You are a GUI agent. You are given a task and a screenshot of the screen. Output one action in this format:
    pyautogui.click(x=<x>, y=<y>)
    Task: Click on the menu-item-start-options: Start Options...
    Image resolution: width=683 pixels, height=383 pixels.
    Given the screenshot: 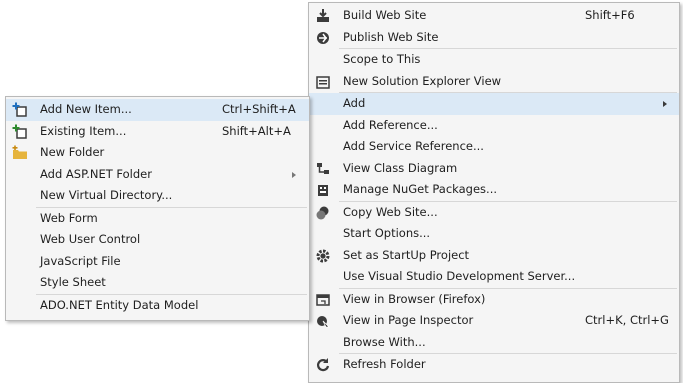 What is the action you would take?
    pyautogui.click(x=494, y=234)
    